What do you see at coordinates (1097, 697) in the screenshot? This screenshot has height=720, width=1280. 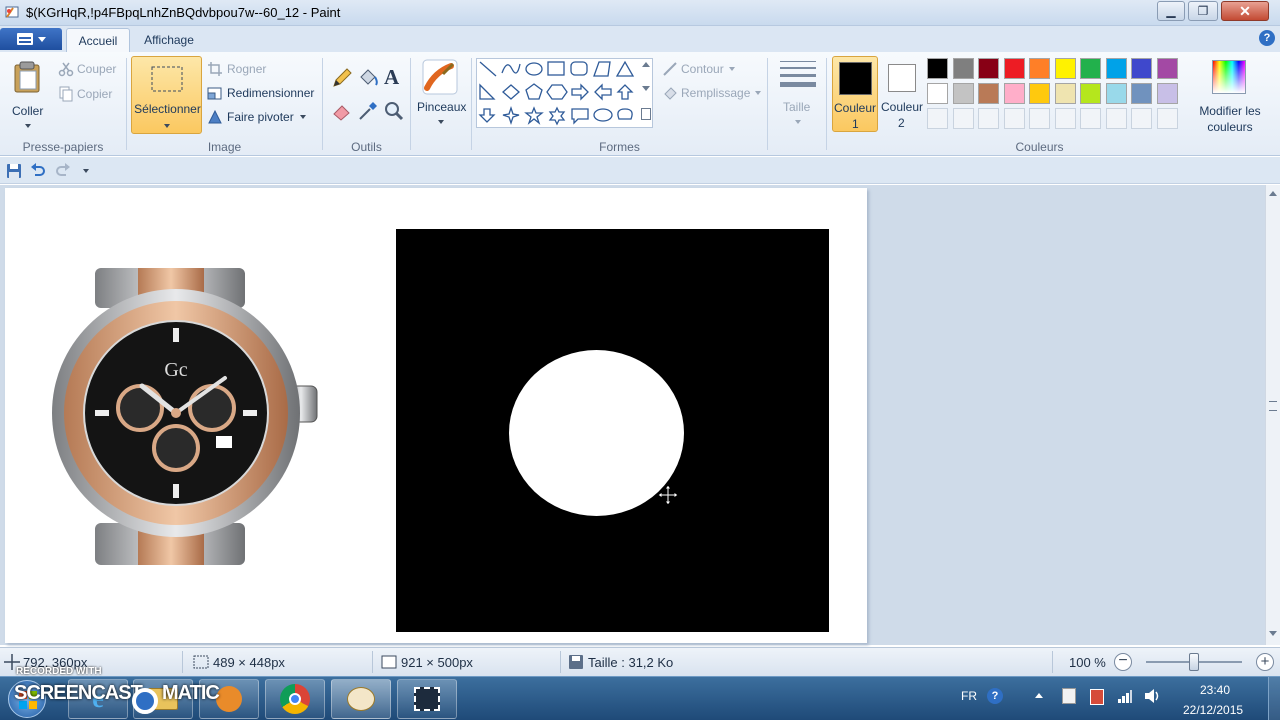 I see `battery-icon` at bounding box center [1097, 697].